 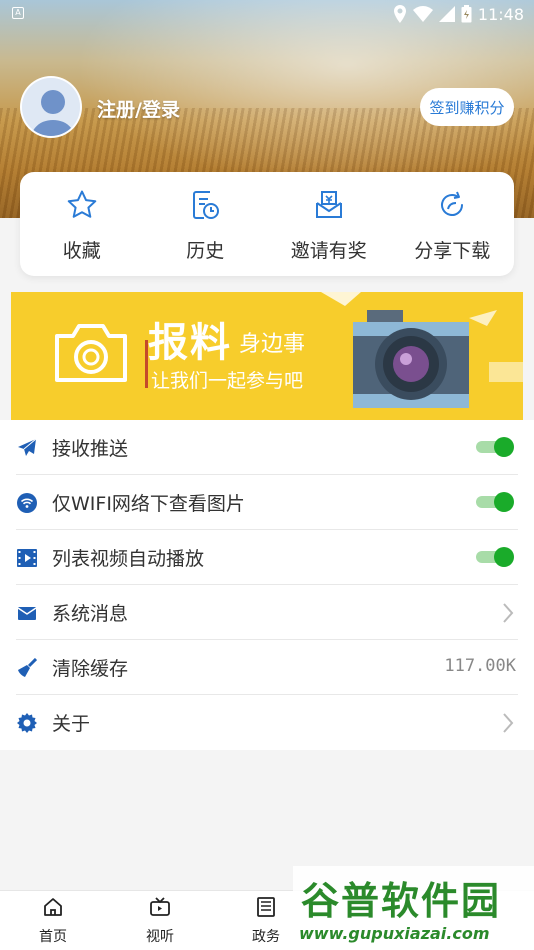 What do you see at coordinates (328, 204) in the screenshot?
I see `invite-icon` at bounding box center [328, 204].